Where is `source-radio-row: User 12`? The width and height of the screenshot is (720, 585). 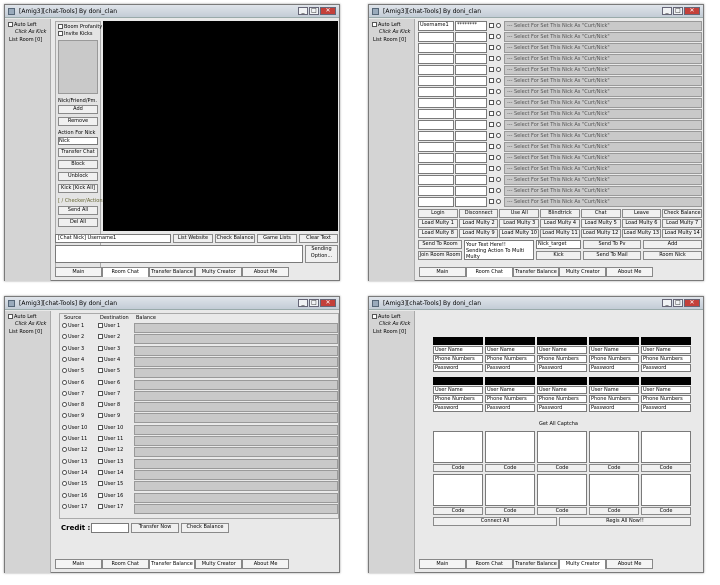 source-radio-row: User 12 is located at coordinates (74, 450).